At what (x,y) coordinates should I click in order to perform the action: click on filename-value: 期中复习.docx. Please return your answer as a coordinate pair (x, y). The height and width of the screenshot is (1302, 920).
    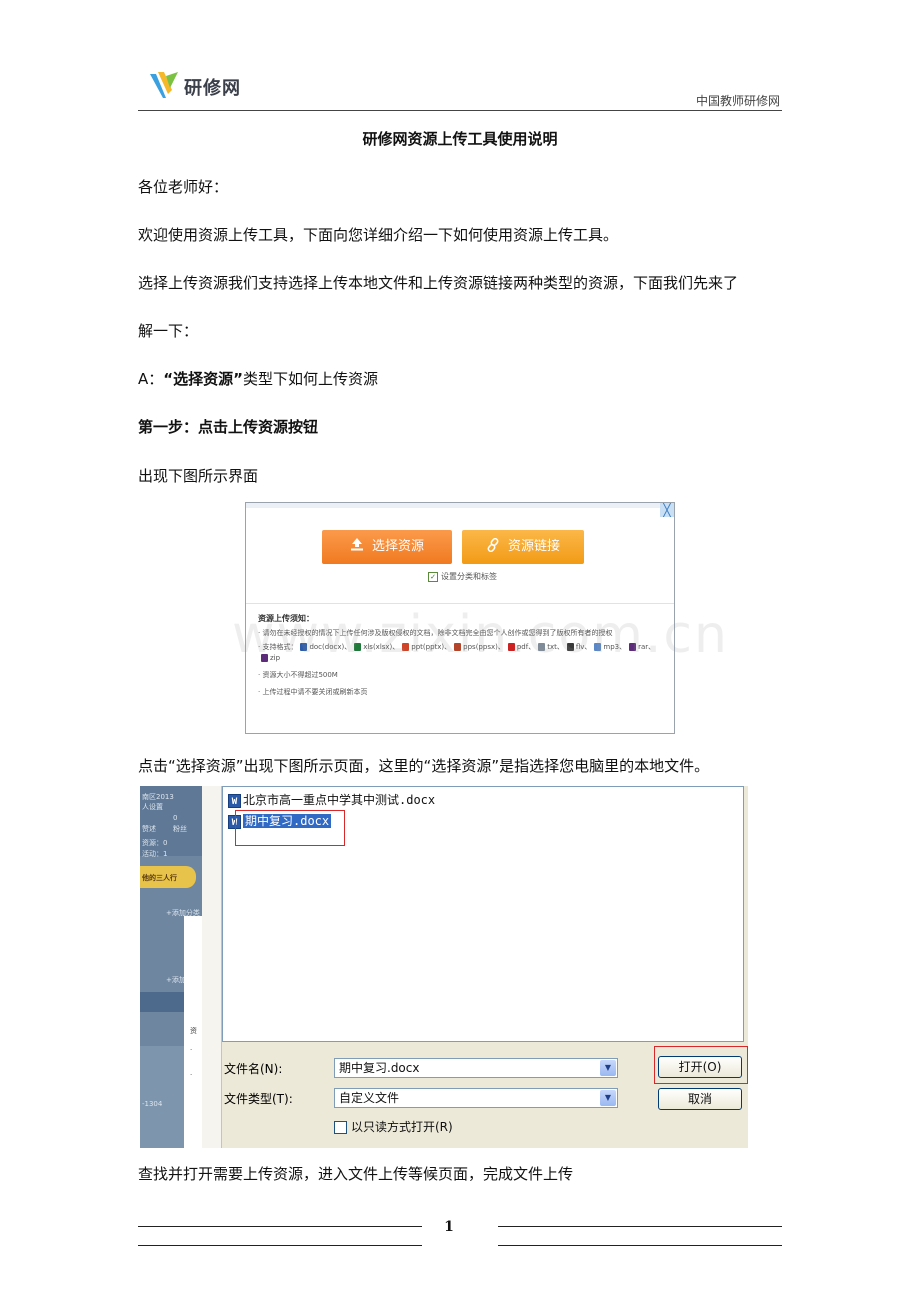
    Looking at the image, I should click on (379, 1068).